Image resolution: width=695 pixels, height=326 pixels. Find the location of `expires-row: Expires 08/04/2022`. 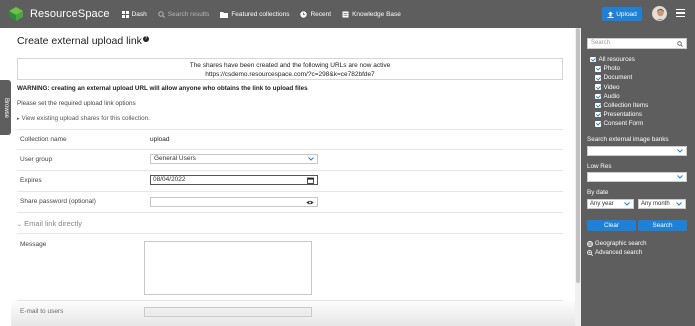

expires-row: Expires 08/04/2022 is located at coordinates (290, 180).